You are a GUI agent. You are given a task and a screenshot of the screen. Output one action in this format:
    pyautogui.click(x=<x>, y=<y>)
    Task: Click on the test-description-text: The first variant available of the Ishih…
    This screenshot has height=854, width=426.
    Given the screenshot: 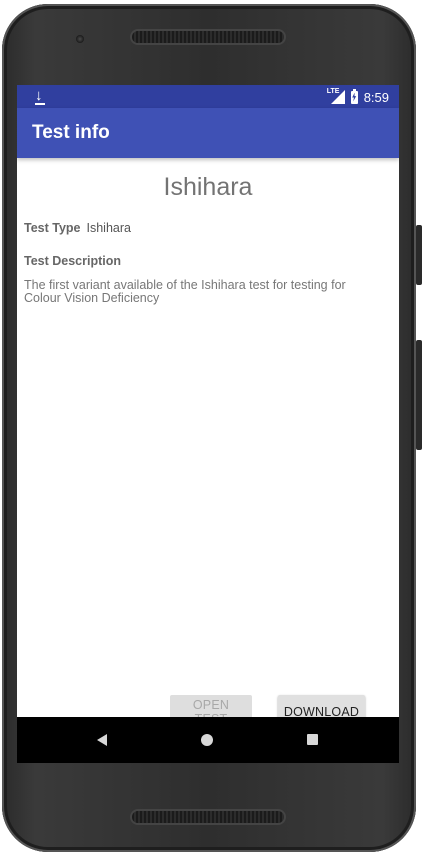 What is the action you would take?
    pyautogui.click(x=185, y=291)
    